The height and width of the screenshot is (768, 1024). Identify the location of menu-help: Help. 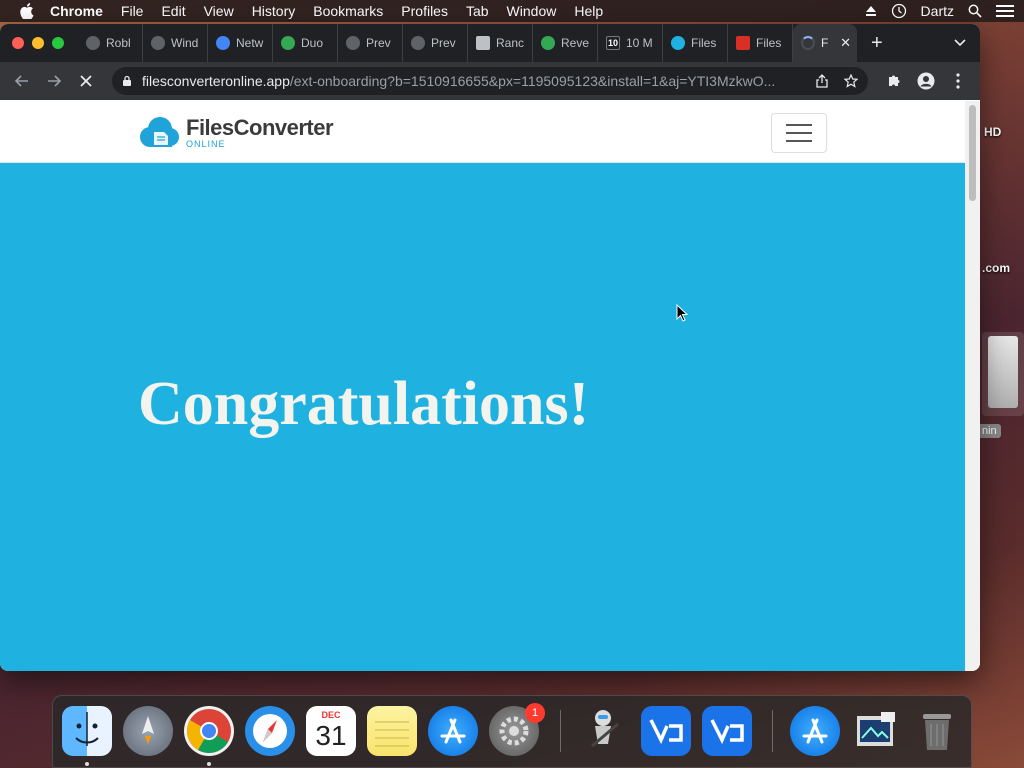
(588, 11).